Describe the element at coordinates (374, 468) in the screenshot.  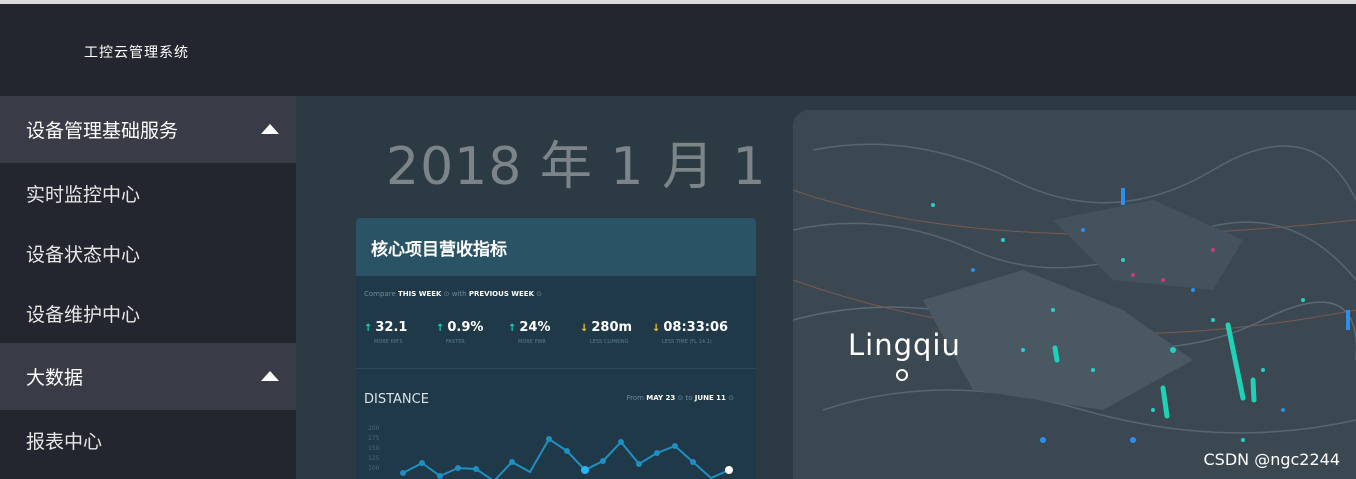
I see `y-tick: 100` at that location.